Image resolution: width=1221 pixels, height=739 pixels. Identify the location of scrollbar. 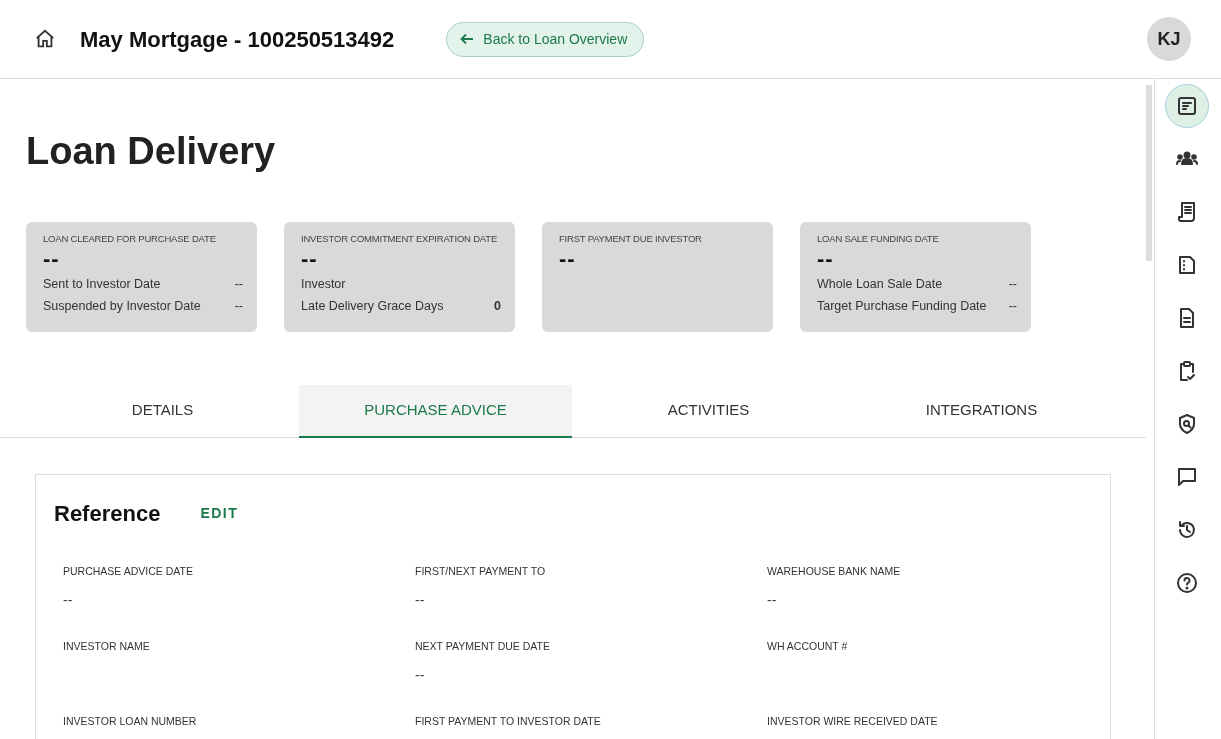
(1149, 173).